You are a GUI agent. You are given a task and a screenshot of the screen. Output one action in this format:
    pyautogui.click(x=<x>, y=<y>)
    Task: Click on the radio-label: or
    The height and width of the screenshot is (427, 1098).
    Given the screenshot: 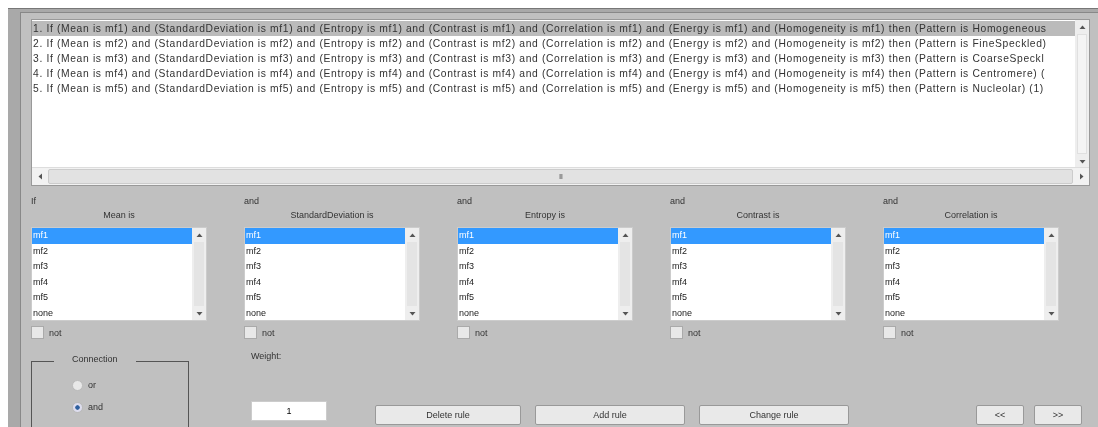 What is the action you would take?
    pyautogui.click(x=92, y=385)
    